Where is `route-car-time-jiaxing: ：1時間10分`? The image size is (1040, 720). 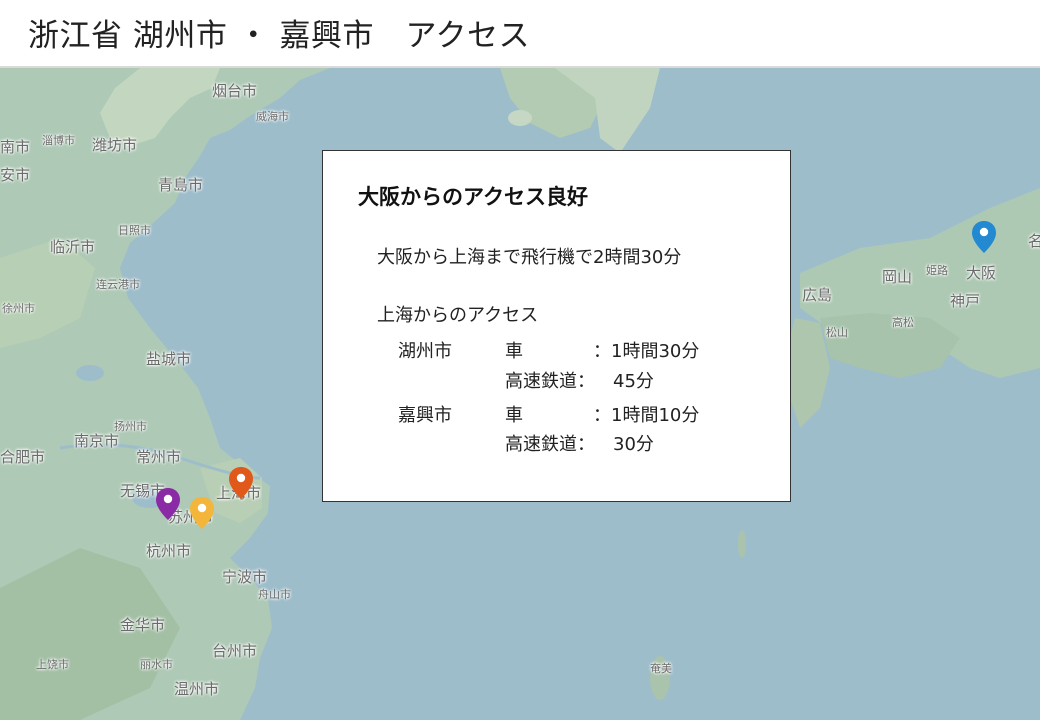
route-car-time-jiaxing: ：1時間10分 is located at coordinates (646, 415).